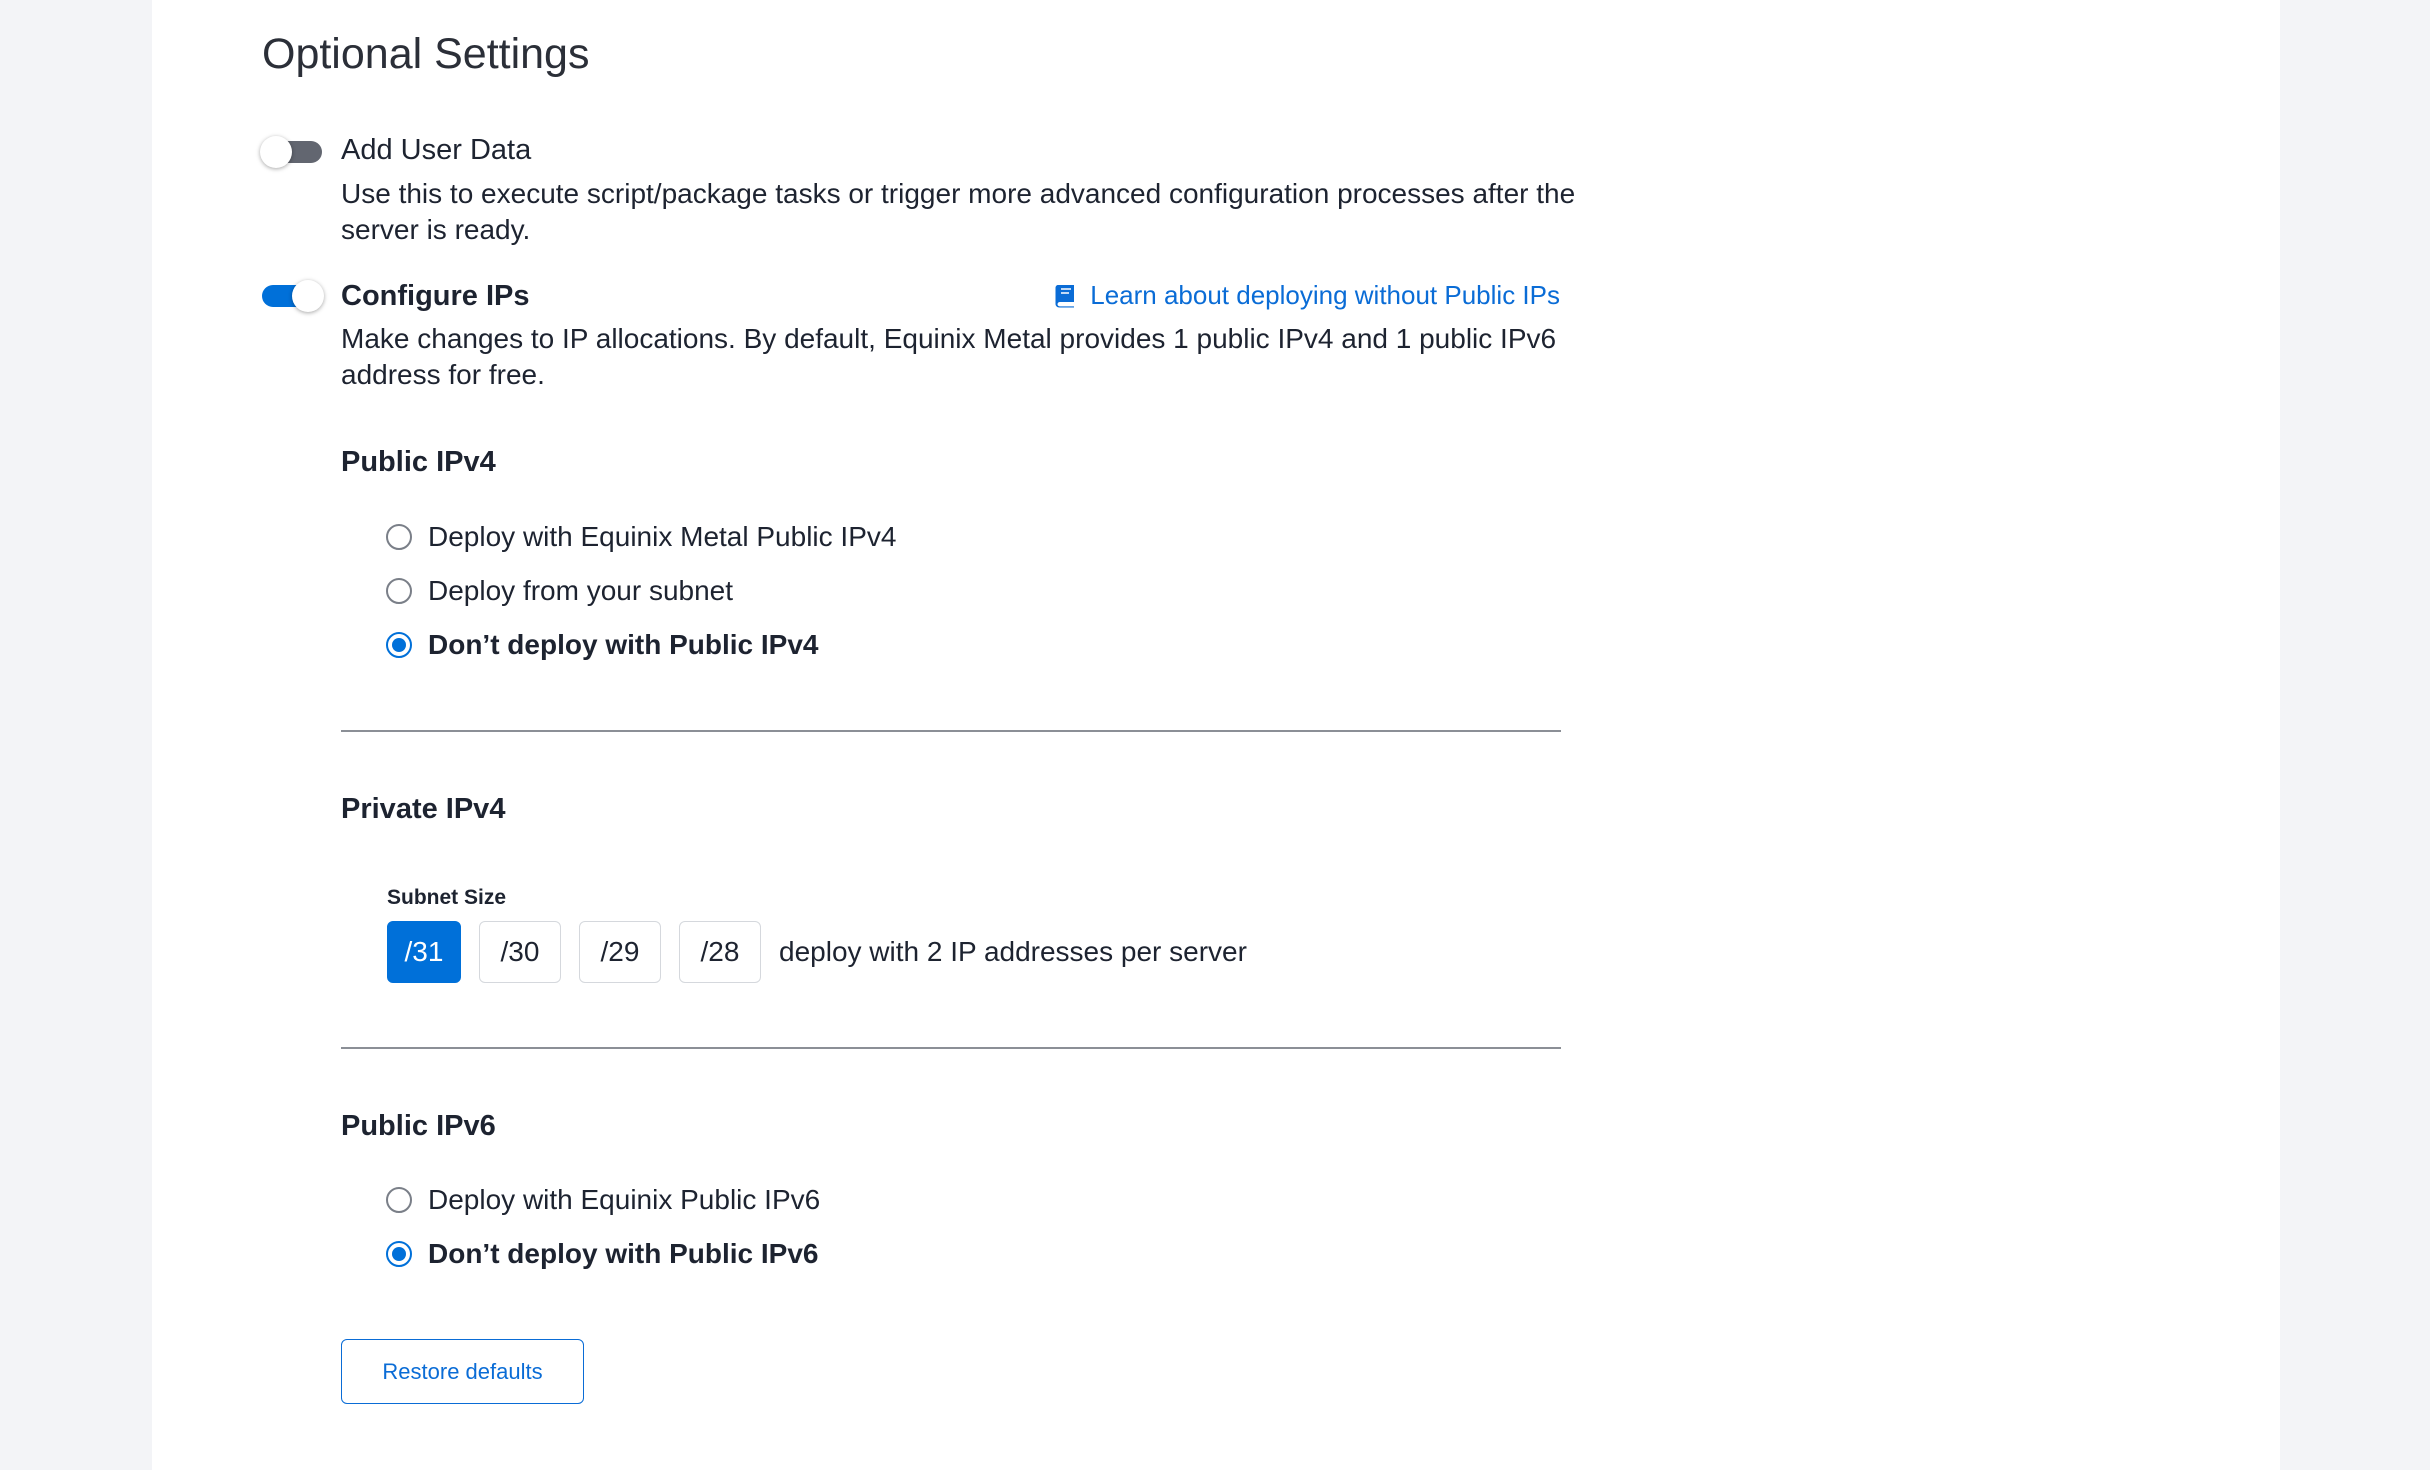 This screenshot has width=2430, height=1470. I want to click on subnet-size-31-button: /31, so click(424, 952).